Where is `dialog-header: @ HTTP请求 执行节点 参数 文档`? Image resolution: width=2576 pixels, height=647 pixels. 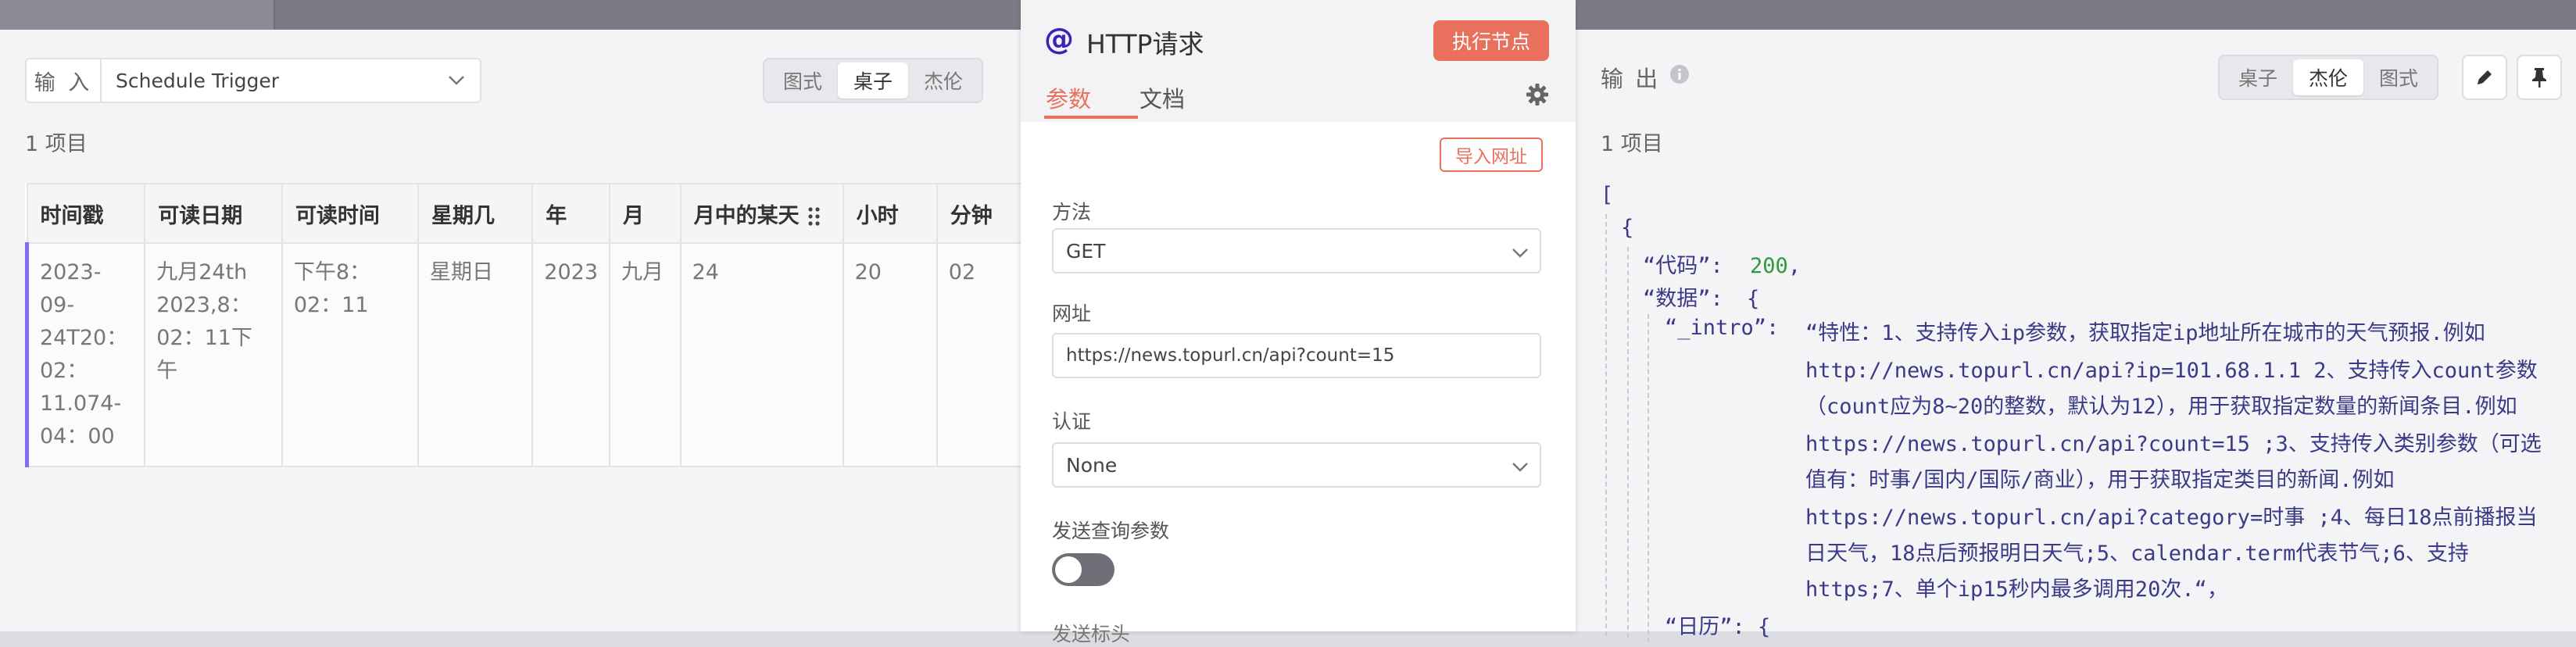 dialog-header: @ HTTP请求 执行节点 参数 文档 is located at coordinates (1298, 61).